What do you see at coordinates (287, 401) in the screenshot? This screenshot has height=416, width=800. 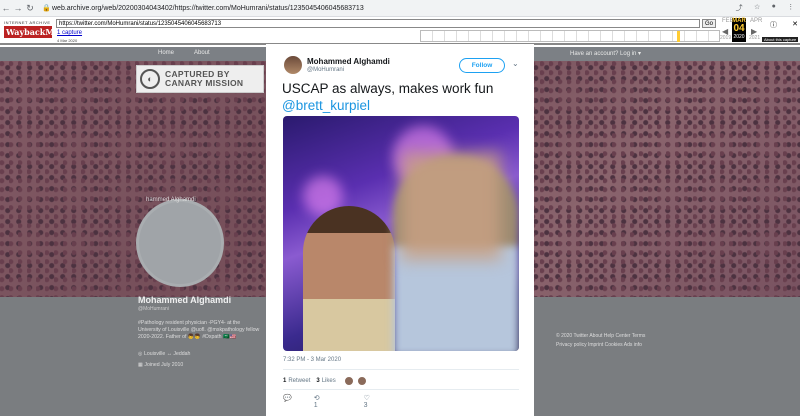 I see `reply-icon: 💬` at bounding box center [287, 401].